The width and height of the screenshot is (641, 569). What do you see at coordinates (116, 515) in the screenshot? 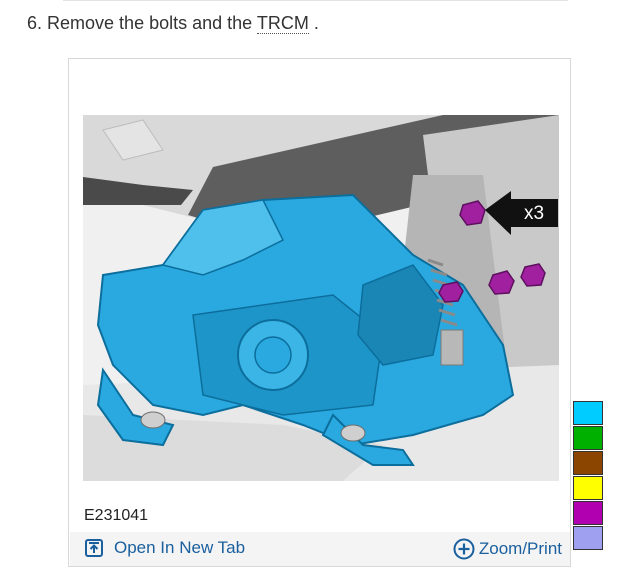
I see `figure-id: E231041` at bounding box center [116, 515].